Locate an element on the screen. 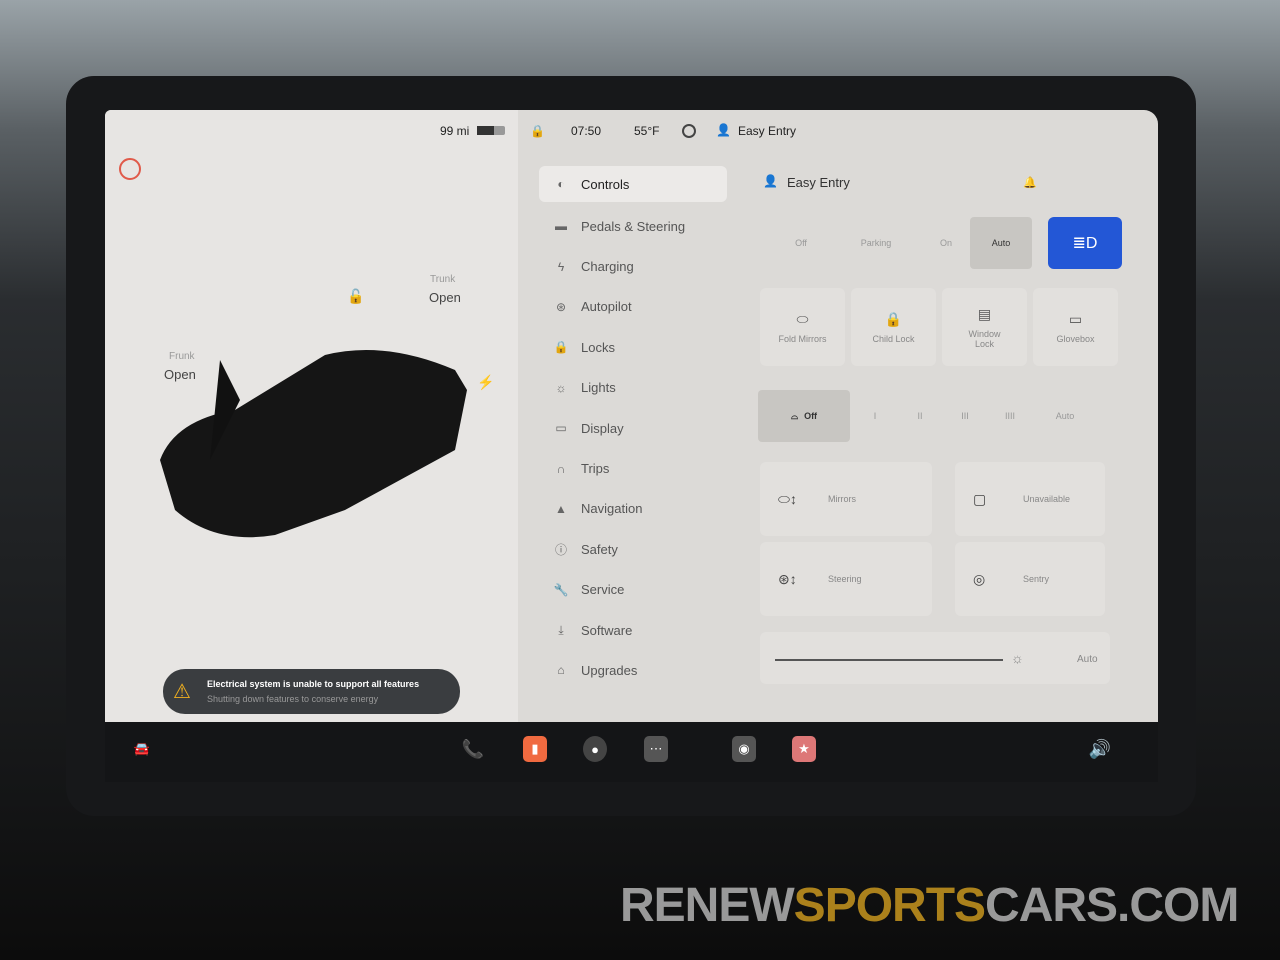 This screenshot has height=960, width=1280. wiper-icon: ⌓ is located at coordinates (794, 415).